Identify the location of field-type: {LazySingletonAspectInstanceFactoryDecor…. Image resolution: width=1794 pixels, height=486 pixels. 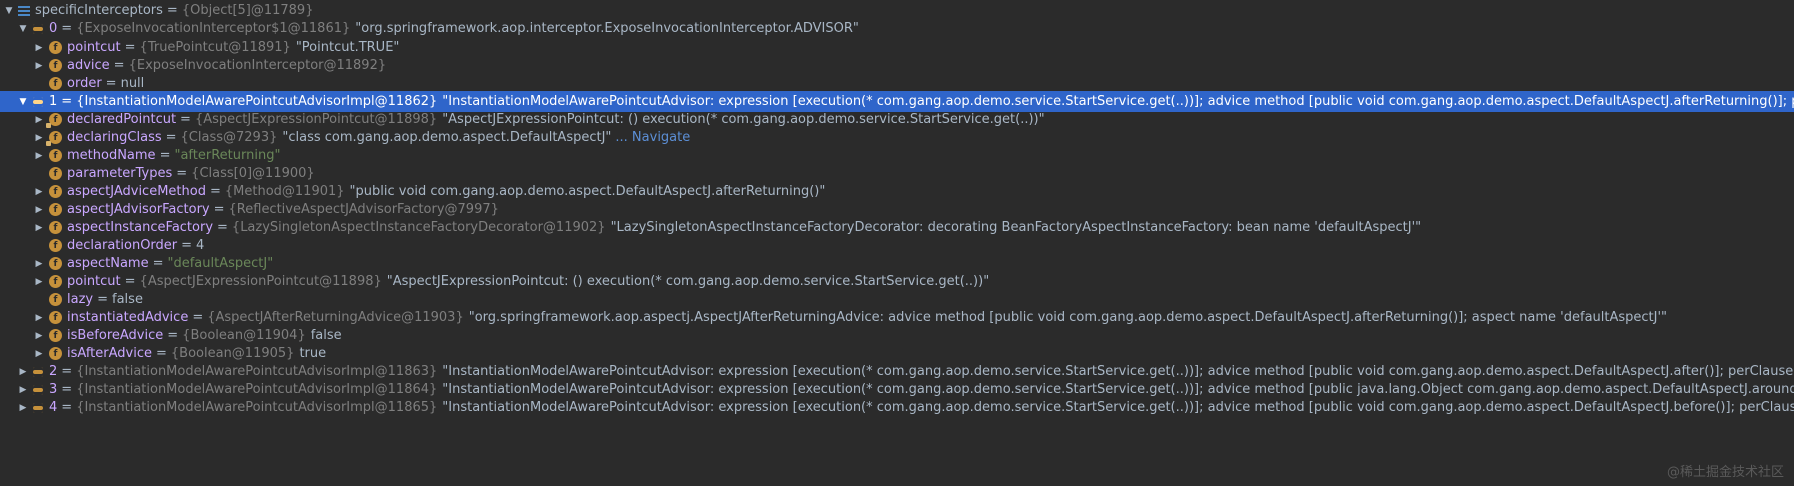
(418, 227).